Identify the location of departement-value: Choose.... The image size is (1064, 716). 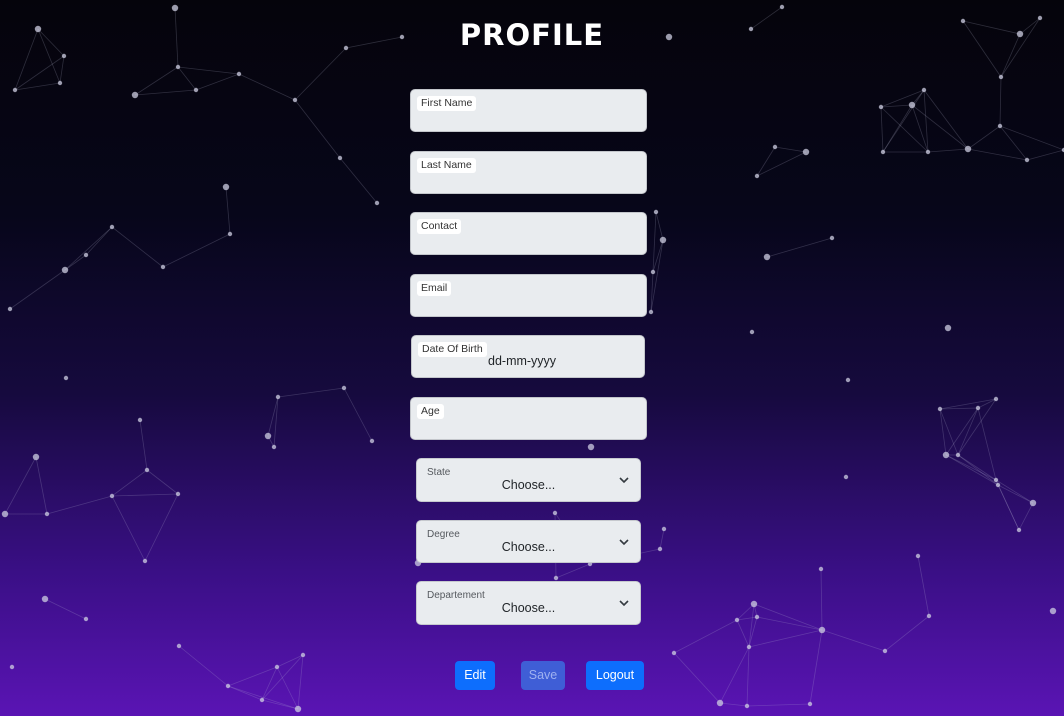
(528, 608).